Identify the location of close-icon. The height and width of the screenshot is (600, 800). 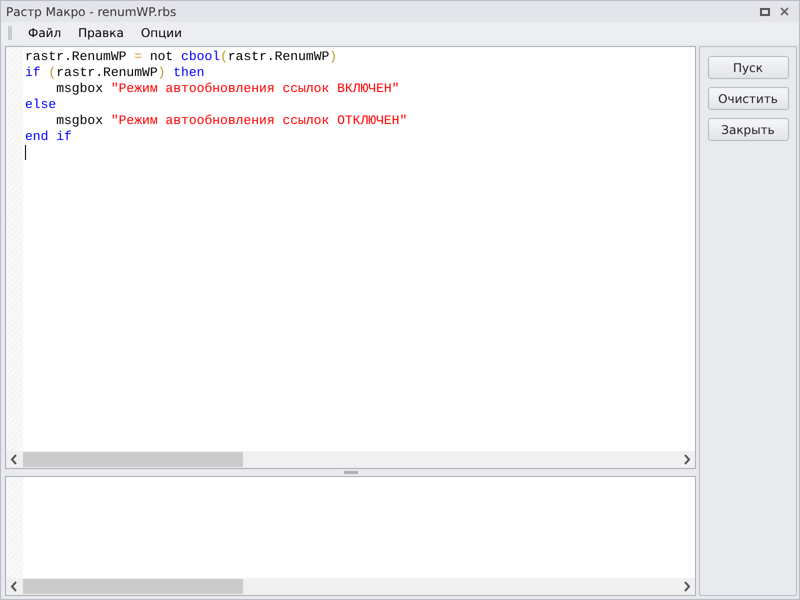
(784, 11).